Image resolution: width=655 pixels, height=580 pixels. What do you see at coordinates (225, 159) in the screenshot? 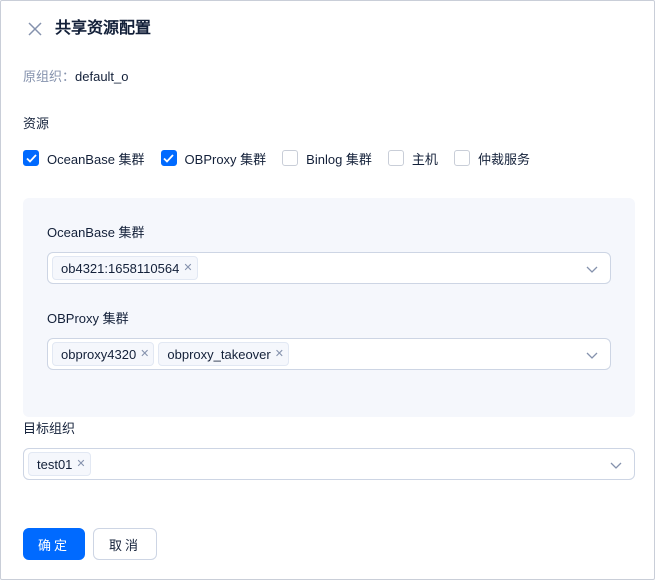
I see `checkbox-label: OBProxy 集群` at bounding box center [225, 159].